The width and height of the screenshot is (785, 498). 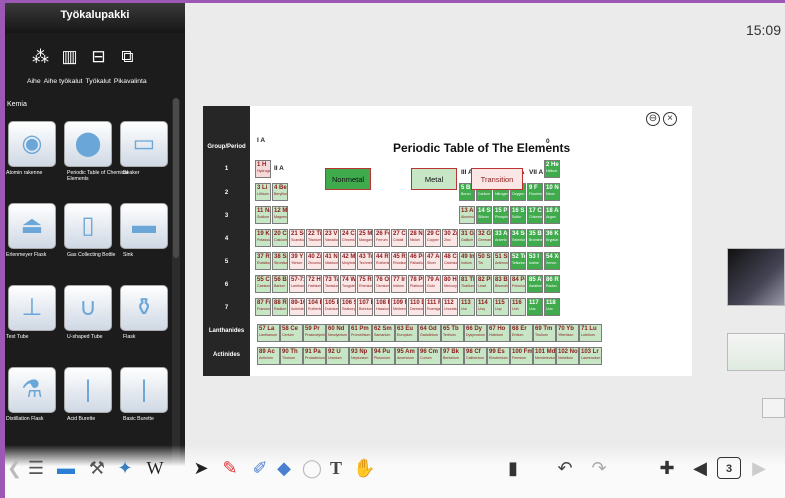 What do you see at coordinates (360, 333) in the screenshot?
I see `element-cell: 61 Pm Promethium` at bounding box center [360, 333].